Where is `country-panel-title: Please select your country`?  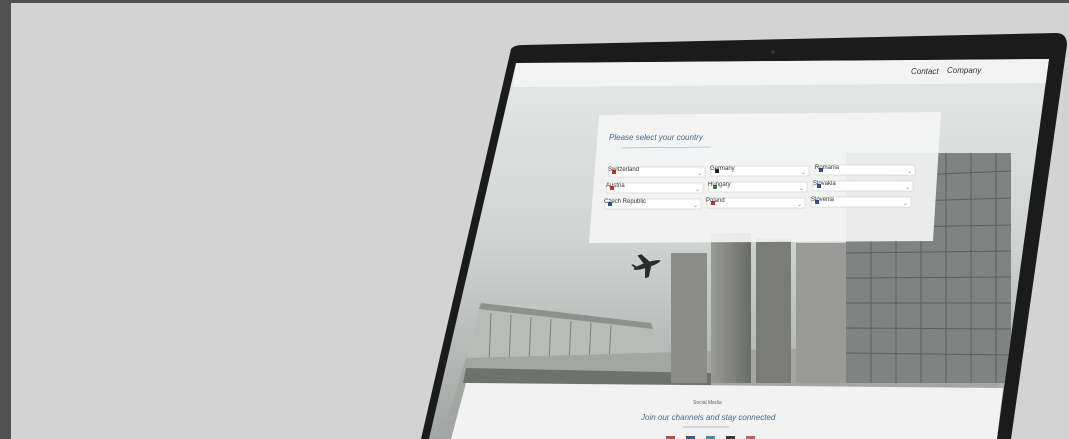
country-panel-title: Please select your country is located at coordinates (656, 137).